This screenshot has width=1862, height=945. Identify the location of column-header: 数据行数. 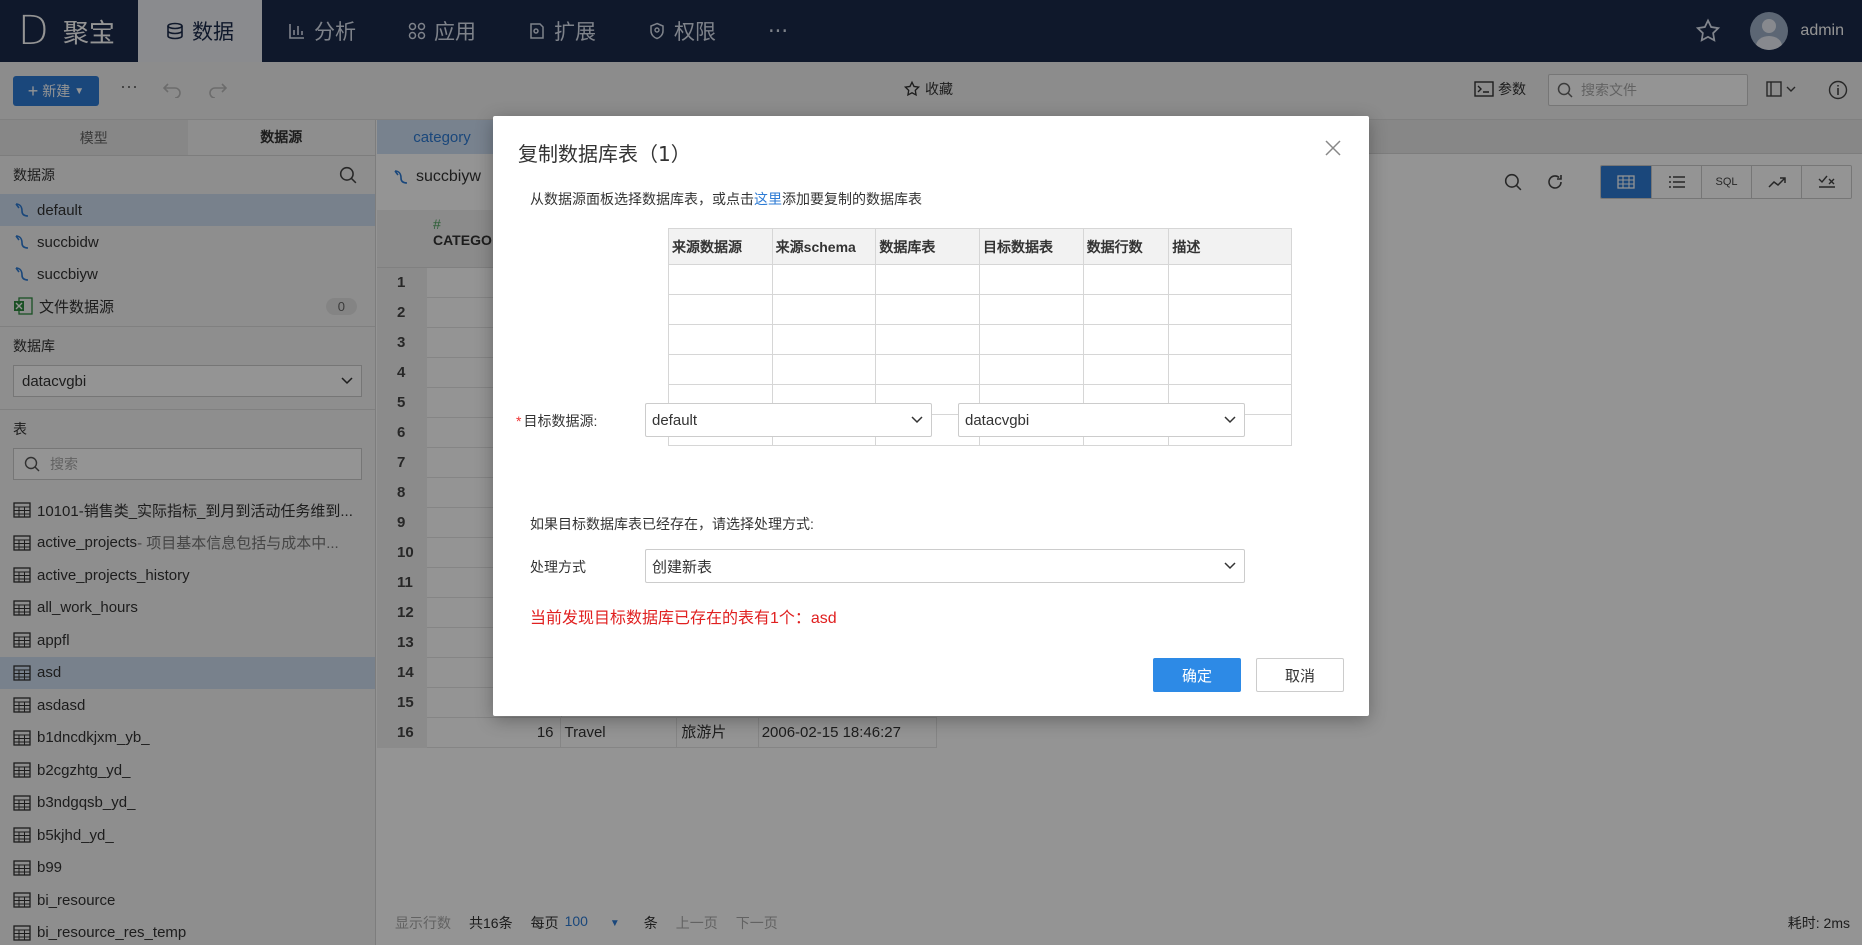
(1127, 246).